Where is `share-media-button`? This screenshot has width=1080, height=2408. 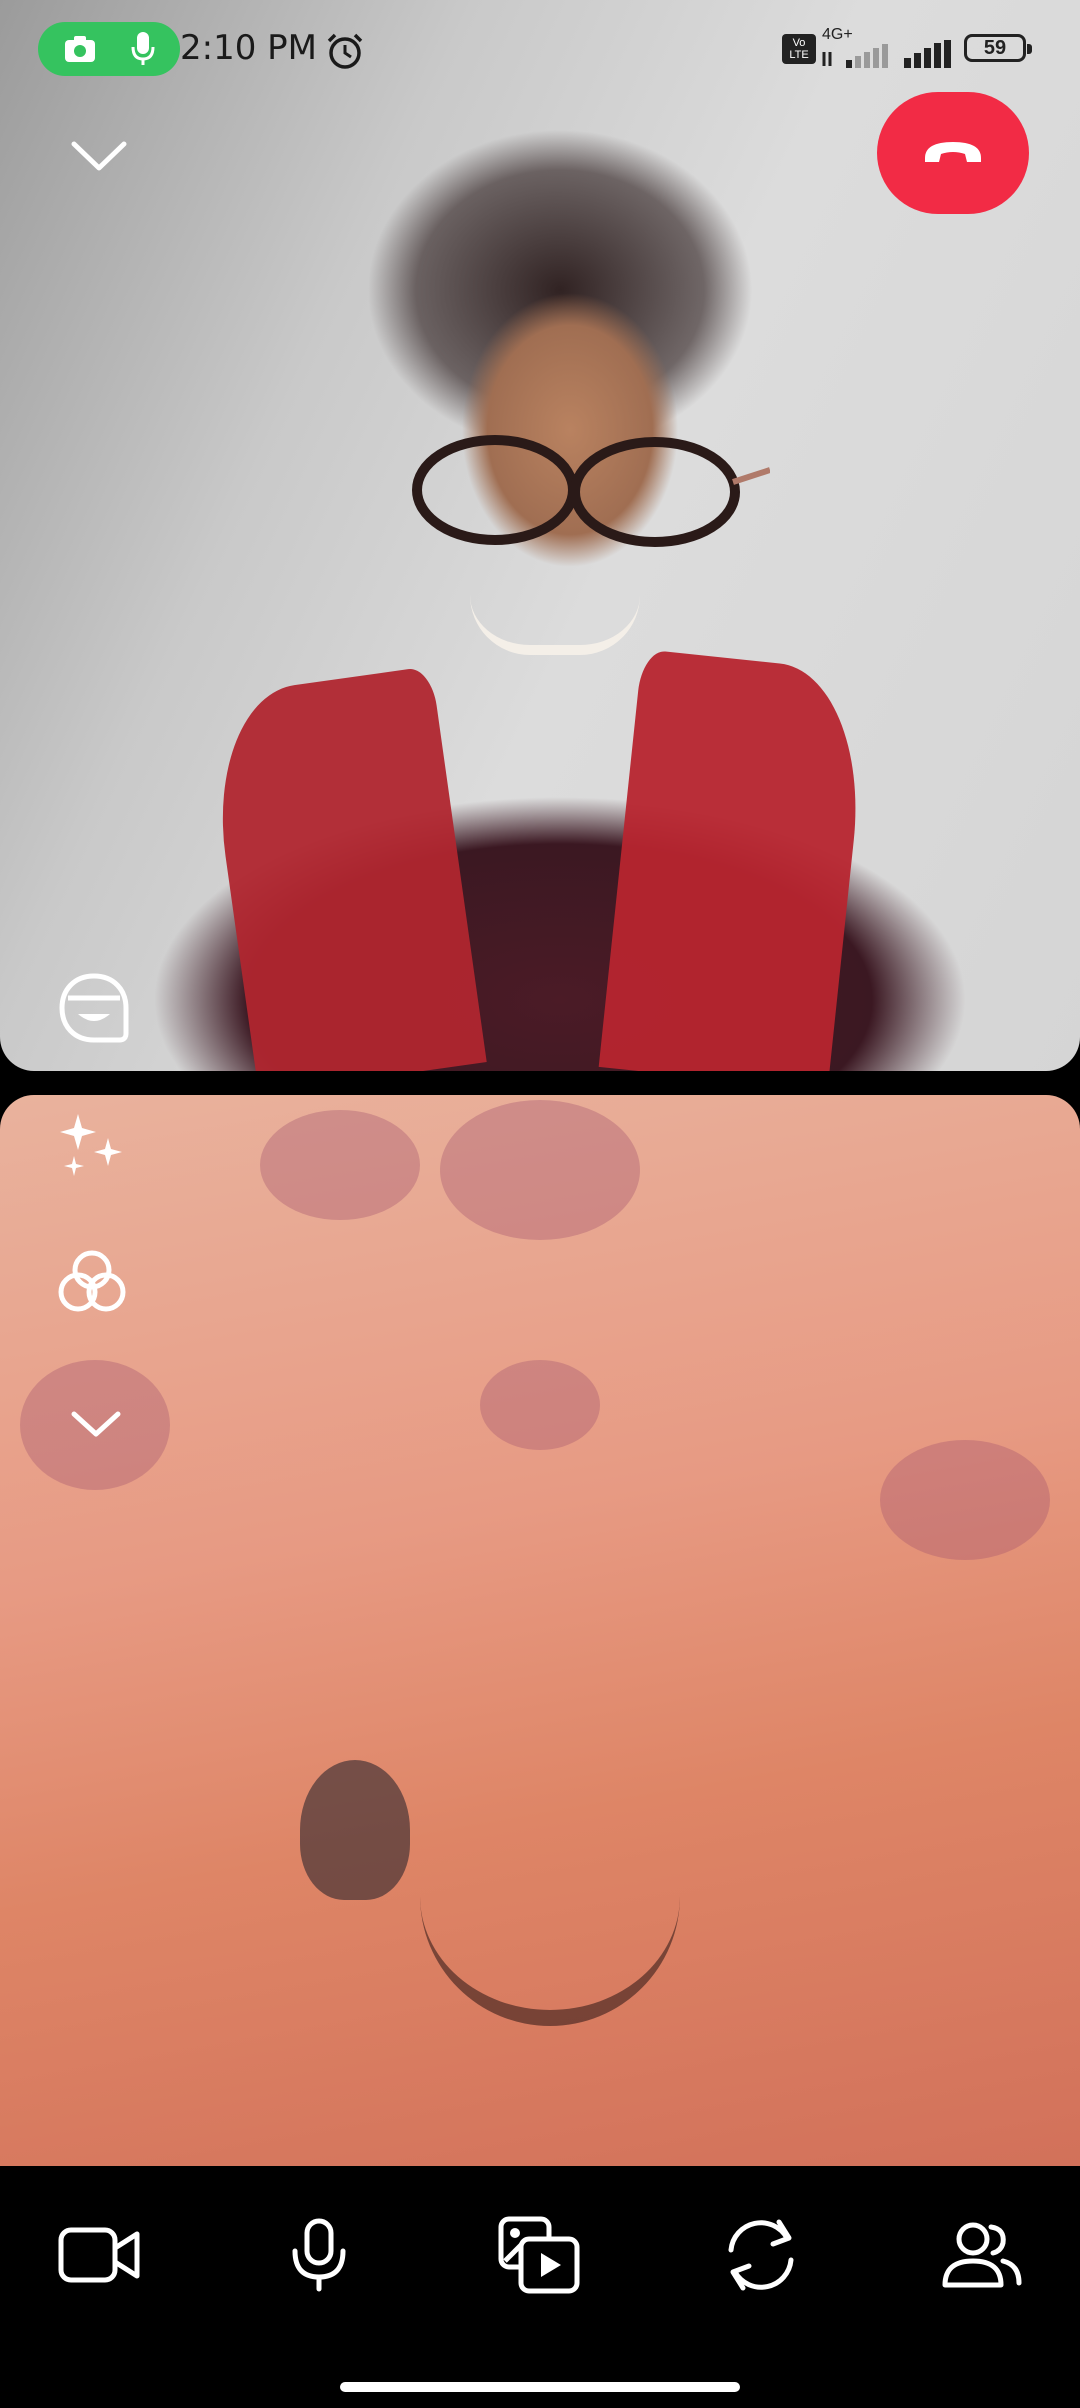 share-media-button is located at coordinates (539, 2255).